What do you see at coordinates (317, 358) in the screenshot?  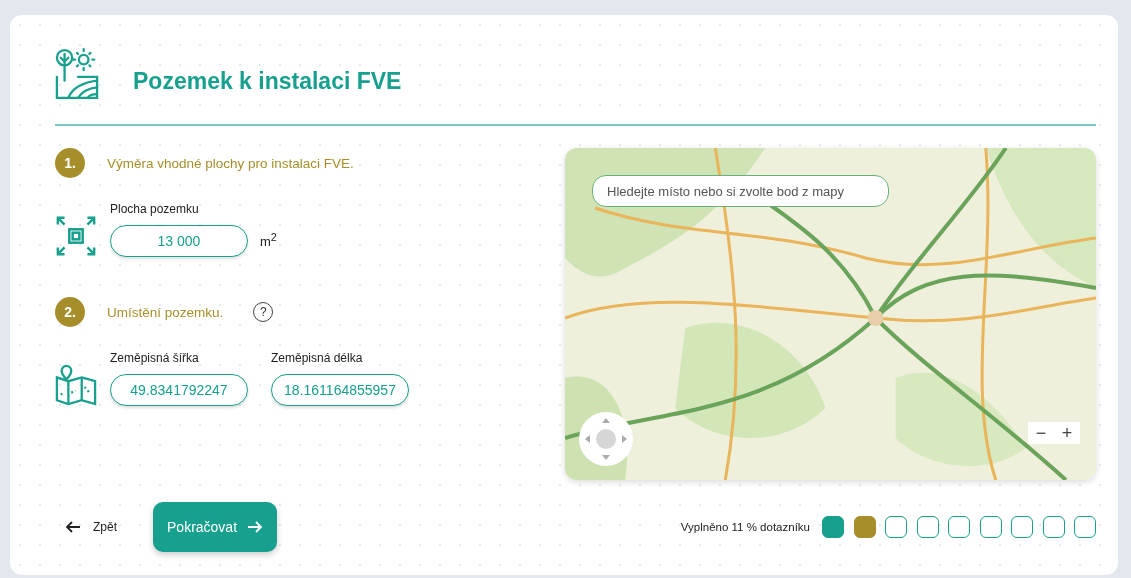 I see `field-label: Zeměpisná délka` at bounding box center [317, 358].